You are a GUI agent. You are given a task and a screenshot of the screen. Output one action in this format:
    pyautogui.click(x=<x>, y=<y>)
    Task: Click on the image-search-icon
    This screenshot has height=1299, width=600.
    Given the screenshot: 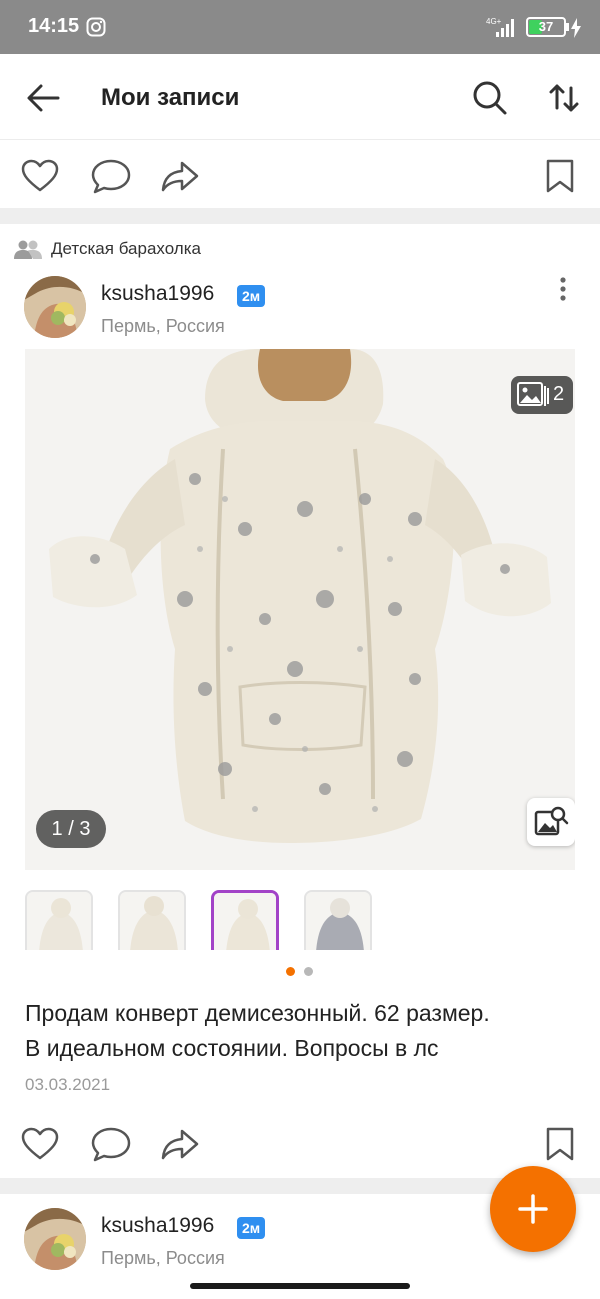 What is the action you would take?
    pyautogui.click(x=551, y=821)
    